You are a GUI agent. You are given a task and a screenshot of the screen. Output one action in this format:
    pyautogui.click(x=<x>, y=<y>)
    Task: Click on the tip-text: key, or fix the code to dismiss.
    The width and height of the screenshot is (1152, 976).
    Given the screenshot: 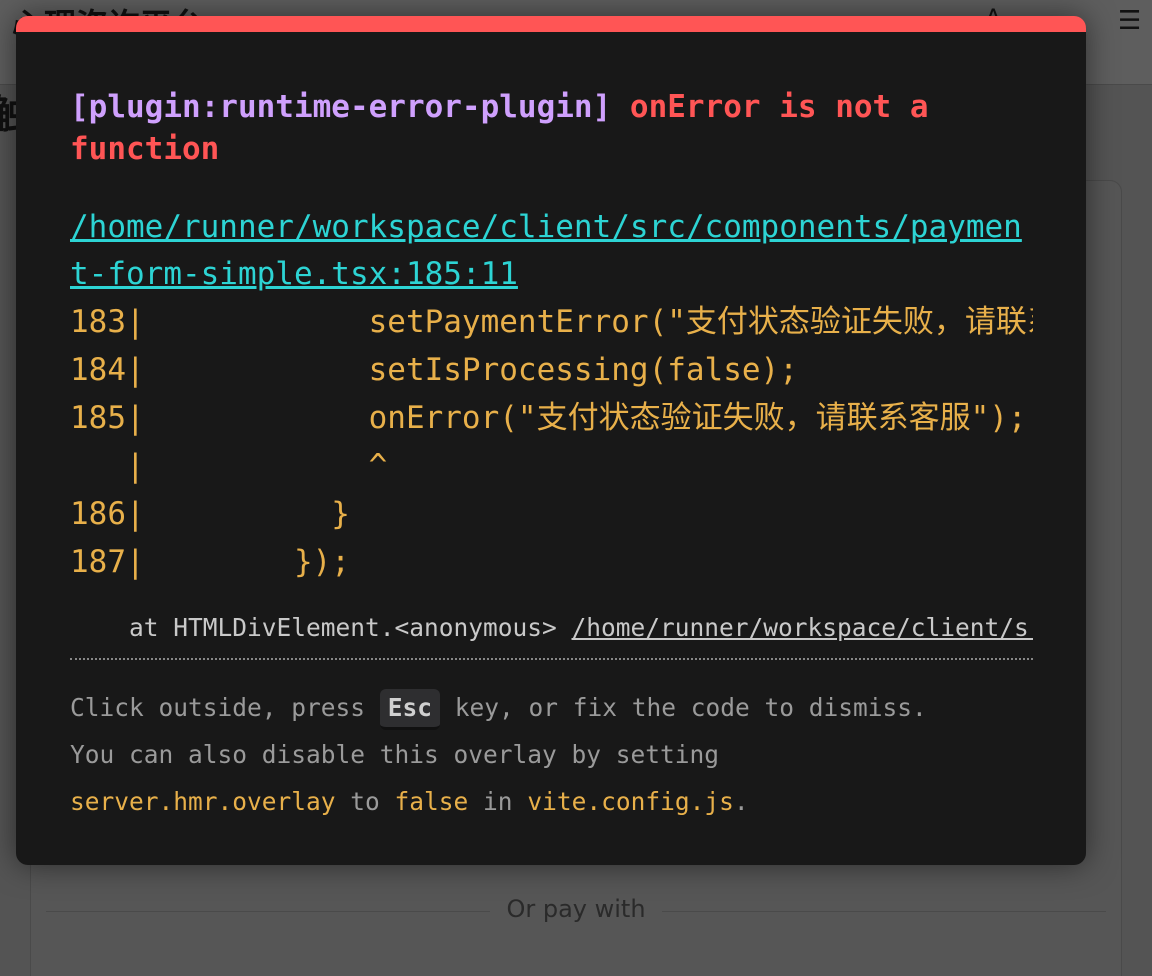 What is the action you would take?
    pyautogui.click(x=683, y=707)
    